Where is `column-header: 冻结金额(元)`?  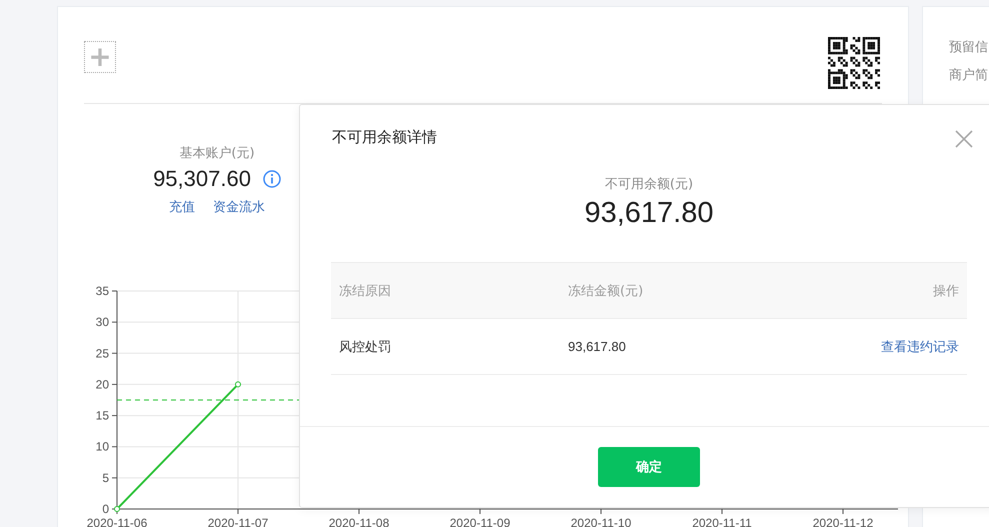
column-header: 冻结金额(元) is located at coordinates (606, 291).